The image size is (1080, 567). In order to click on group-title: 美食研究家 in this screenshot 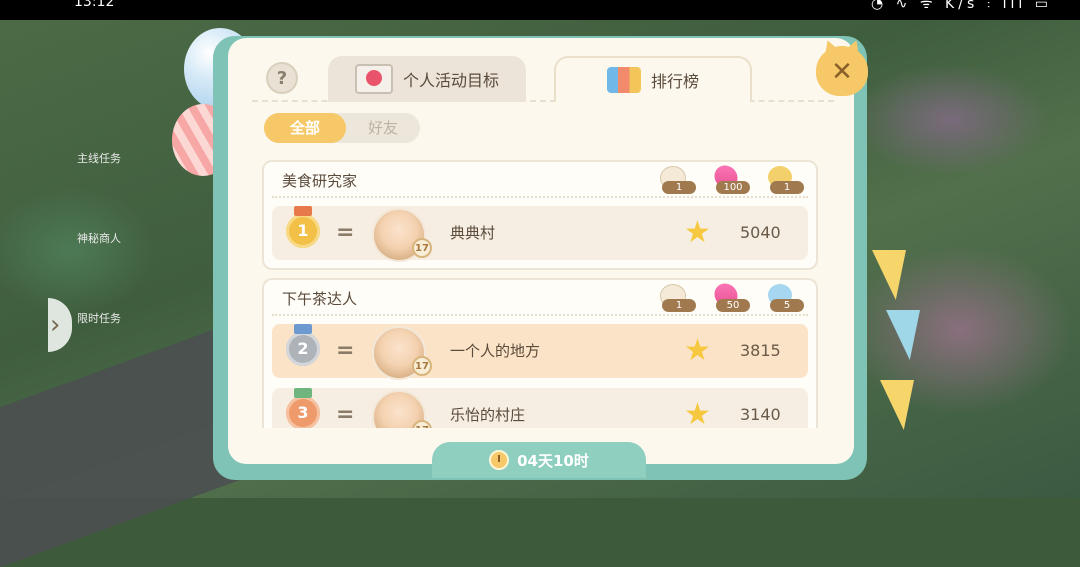, I will do `click(320, 181)`.